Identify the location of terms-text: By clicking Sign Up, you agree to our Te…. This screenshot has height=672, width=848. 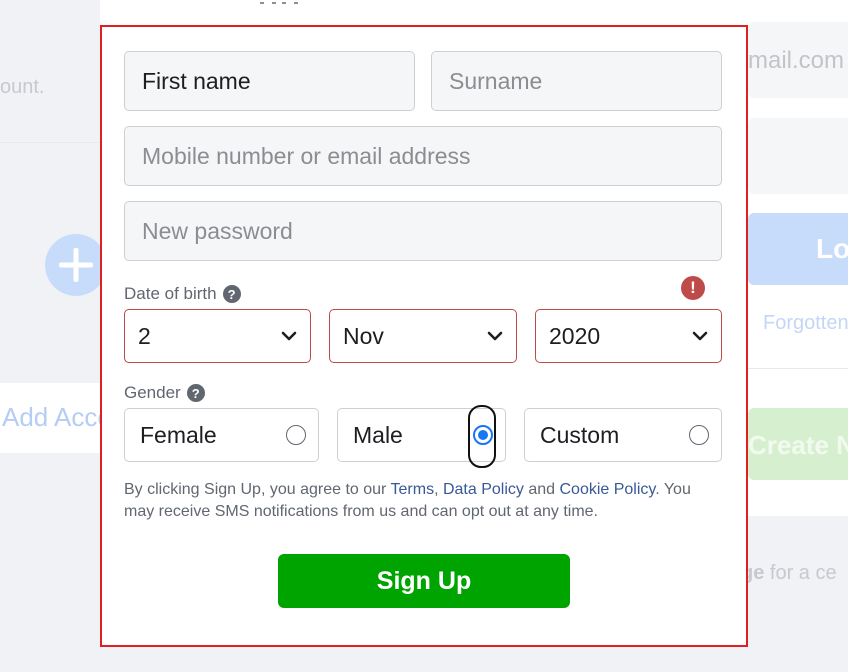
(424, 501).